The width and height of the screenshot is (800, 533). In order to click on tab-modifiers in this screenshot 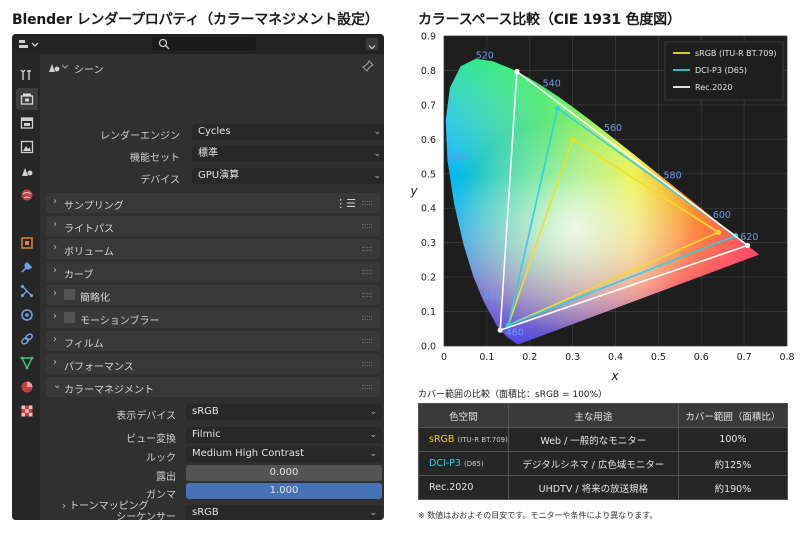, I will do `click(27, 267)`.